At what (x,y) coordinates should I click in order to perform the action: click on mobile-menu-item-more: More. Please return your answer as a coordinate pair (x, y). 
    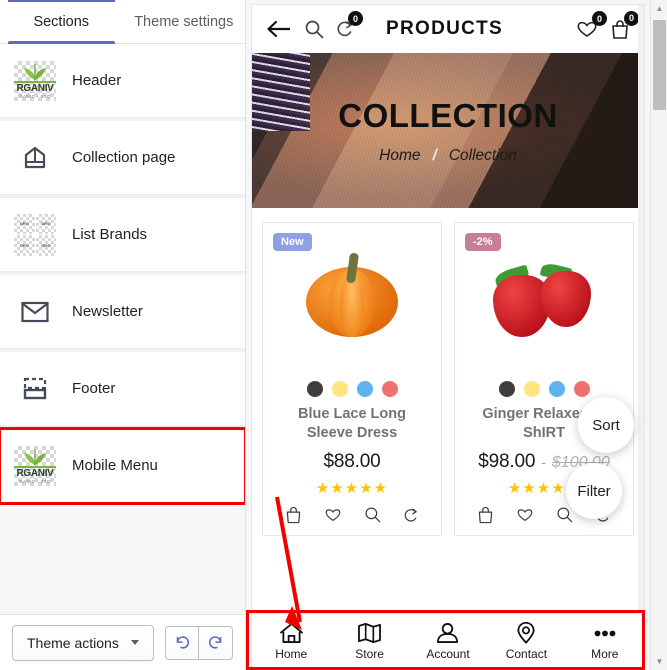
    Looking at the image, I should click on (605, 641).